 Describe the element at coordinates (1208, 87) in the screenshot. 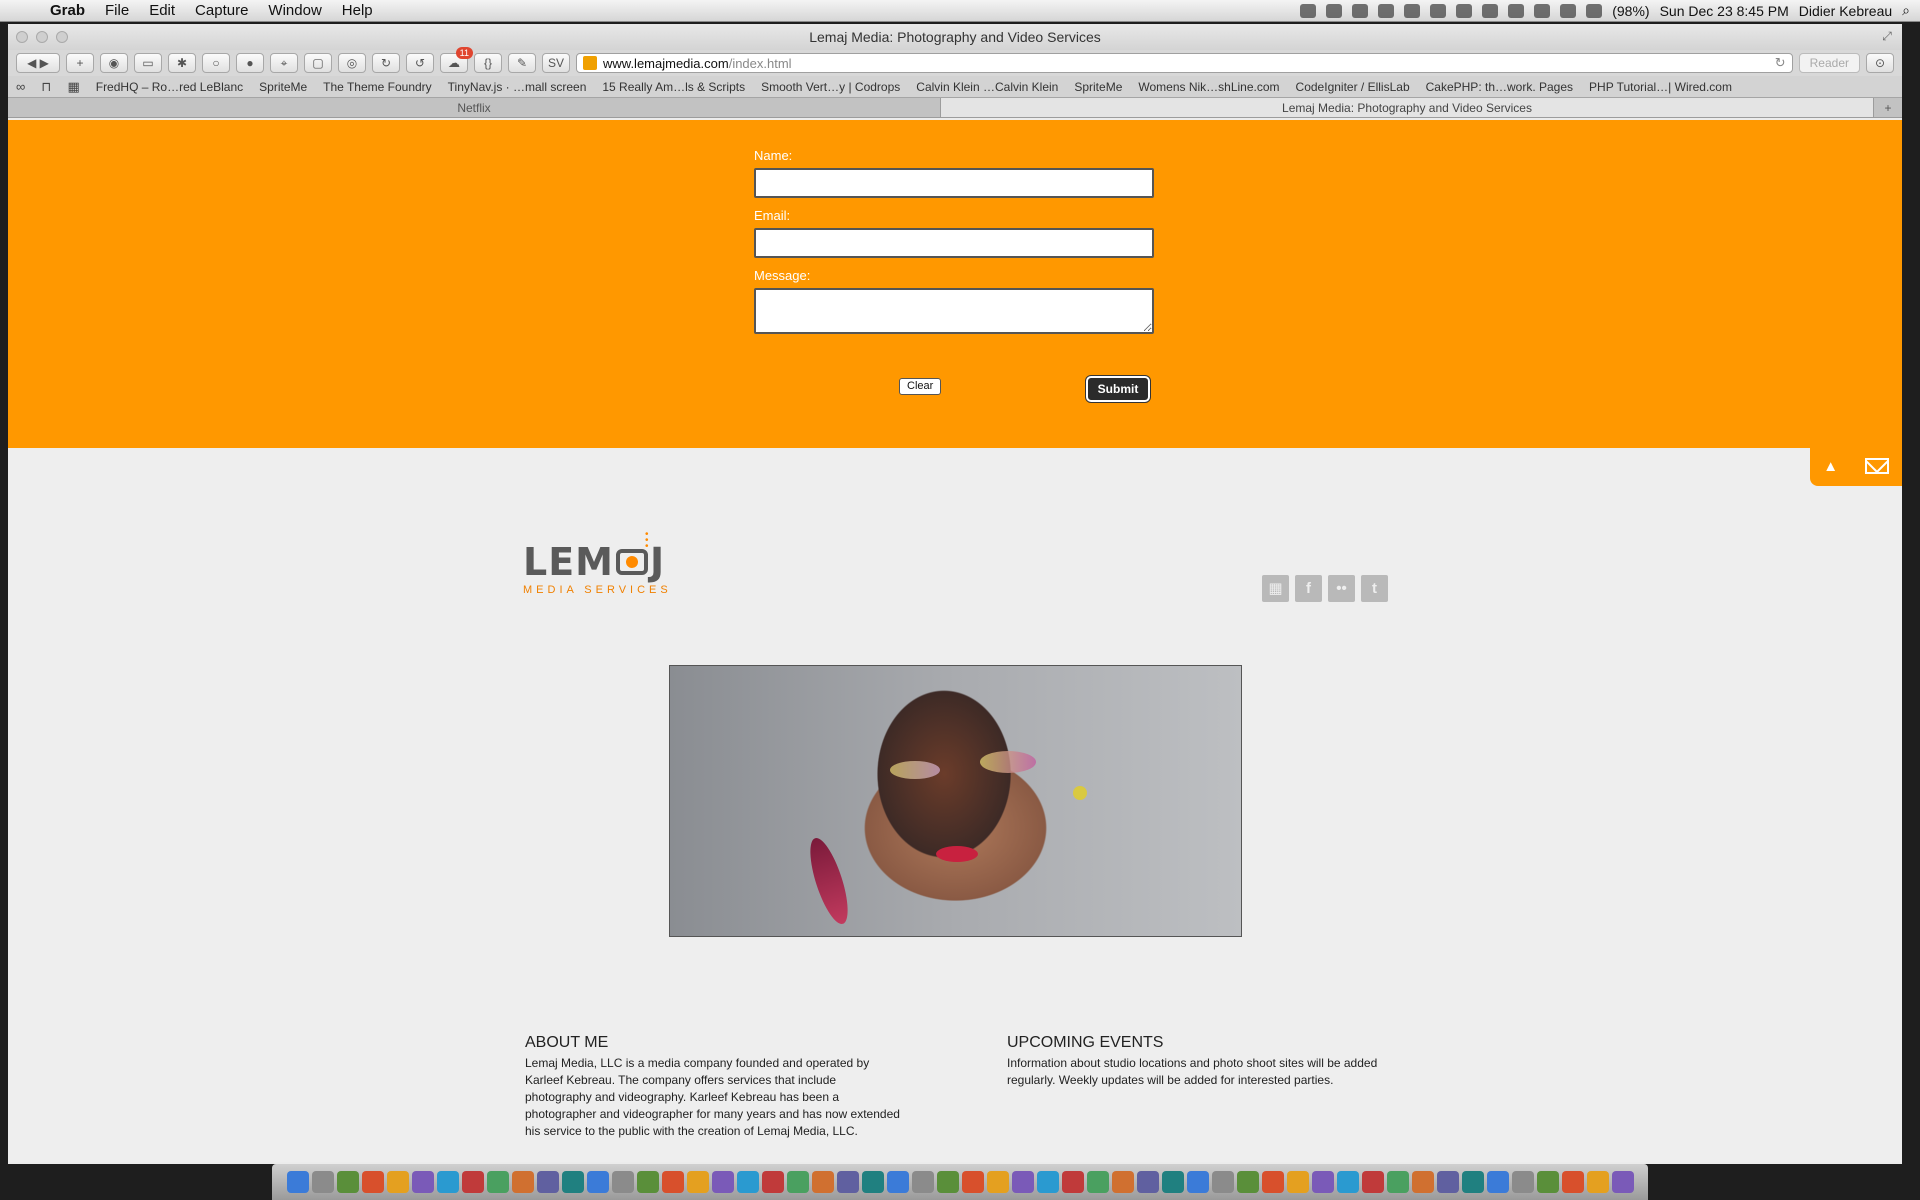

I see `bookmark-item: Womens Nik…shLine.com` at that location.